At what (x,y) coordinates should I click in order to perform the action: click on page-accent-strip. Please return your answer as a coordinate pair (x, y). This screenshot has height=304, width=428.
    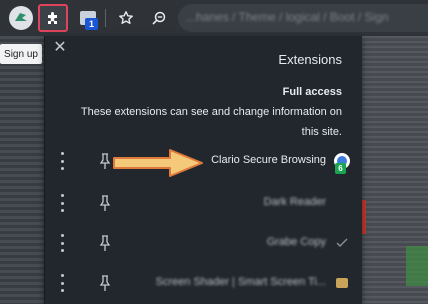
    Looking at the image, I should click on (364, 217).